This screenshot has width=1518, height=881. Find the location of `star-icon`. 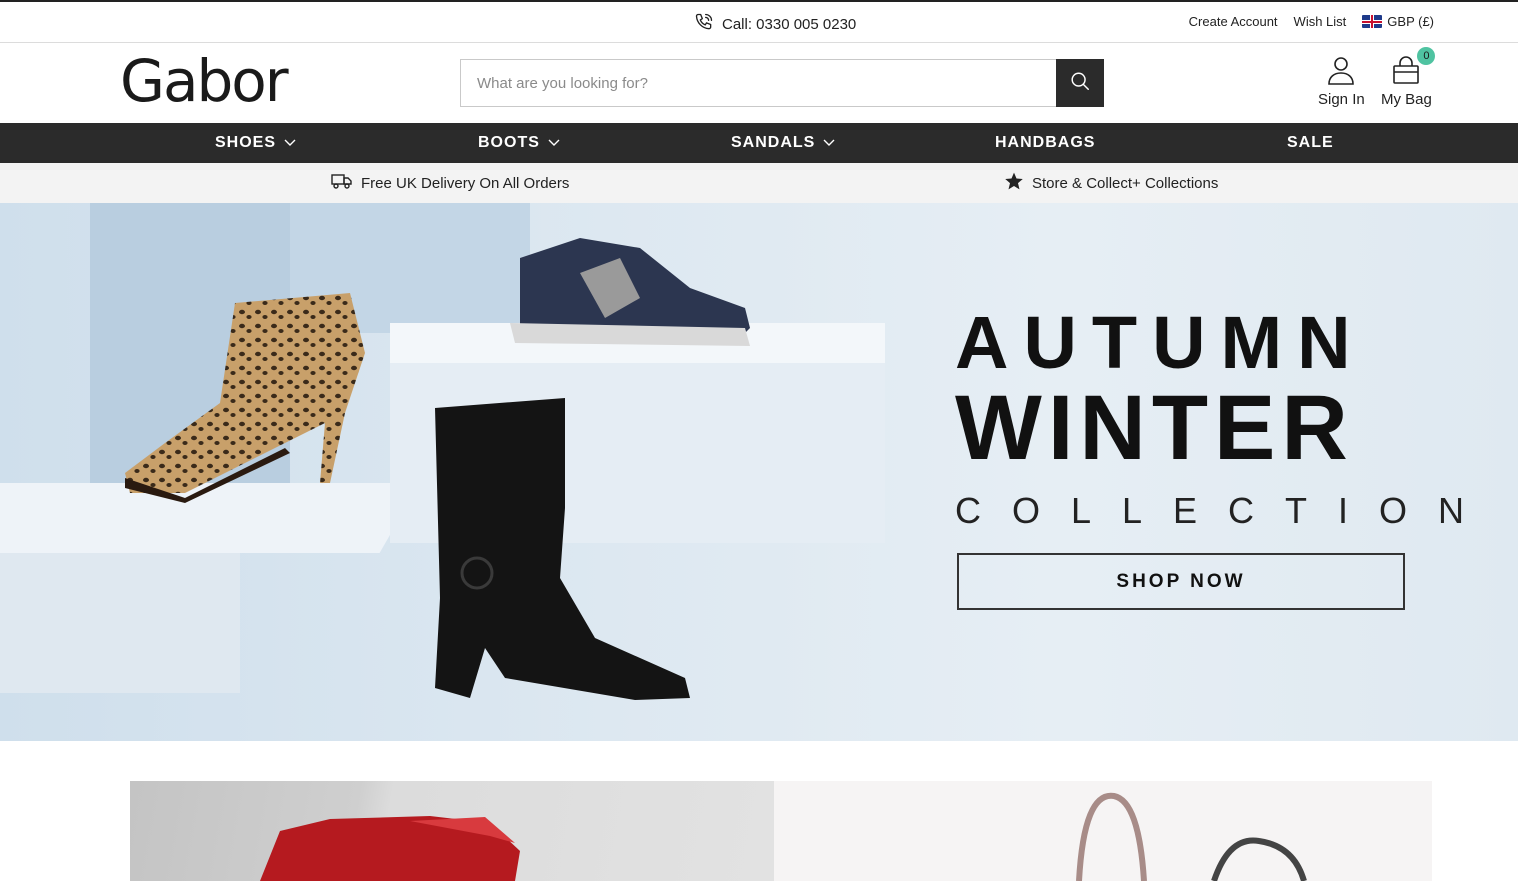

star-icon is located at coordinates (1014, 183).